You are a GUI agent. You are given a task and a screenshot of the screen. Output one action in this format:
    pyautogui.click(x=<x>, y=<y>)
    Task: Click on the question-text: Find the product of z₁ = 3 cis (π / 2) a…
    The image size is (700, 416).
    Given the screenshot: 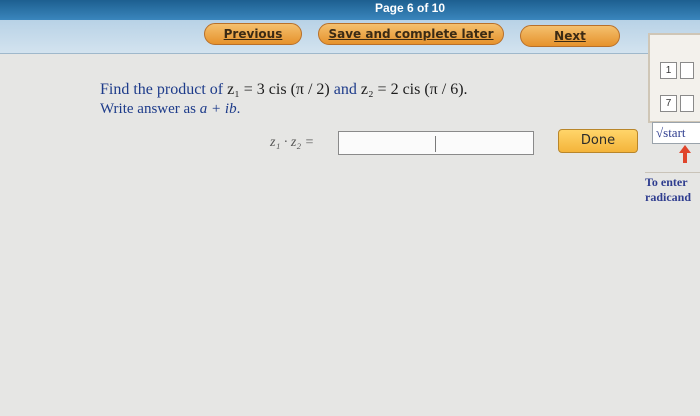 What is the action you would take?
    pyautogui.click(x=360, y=99)
    